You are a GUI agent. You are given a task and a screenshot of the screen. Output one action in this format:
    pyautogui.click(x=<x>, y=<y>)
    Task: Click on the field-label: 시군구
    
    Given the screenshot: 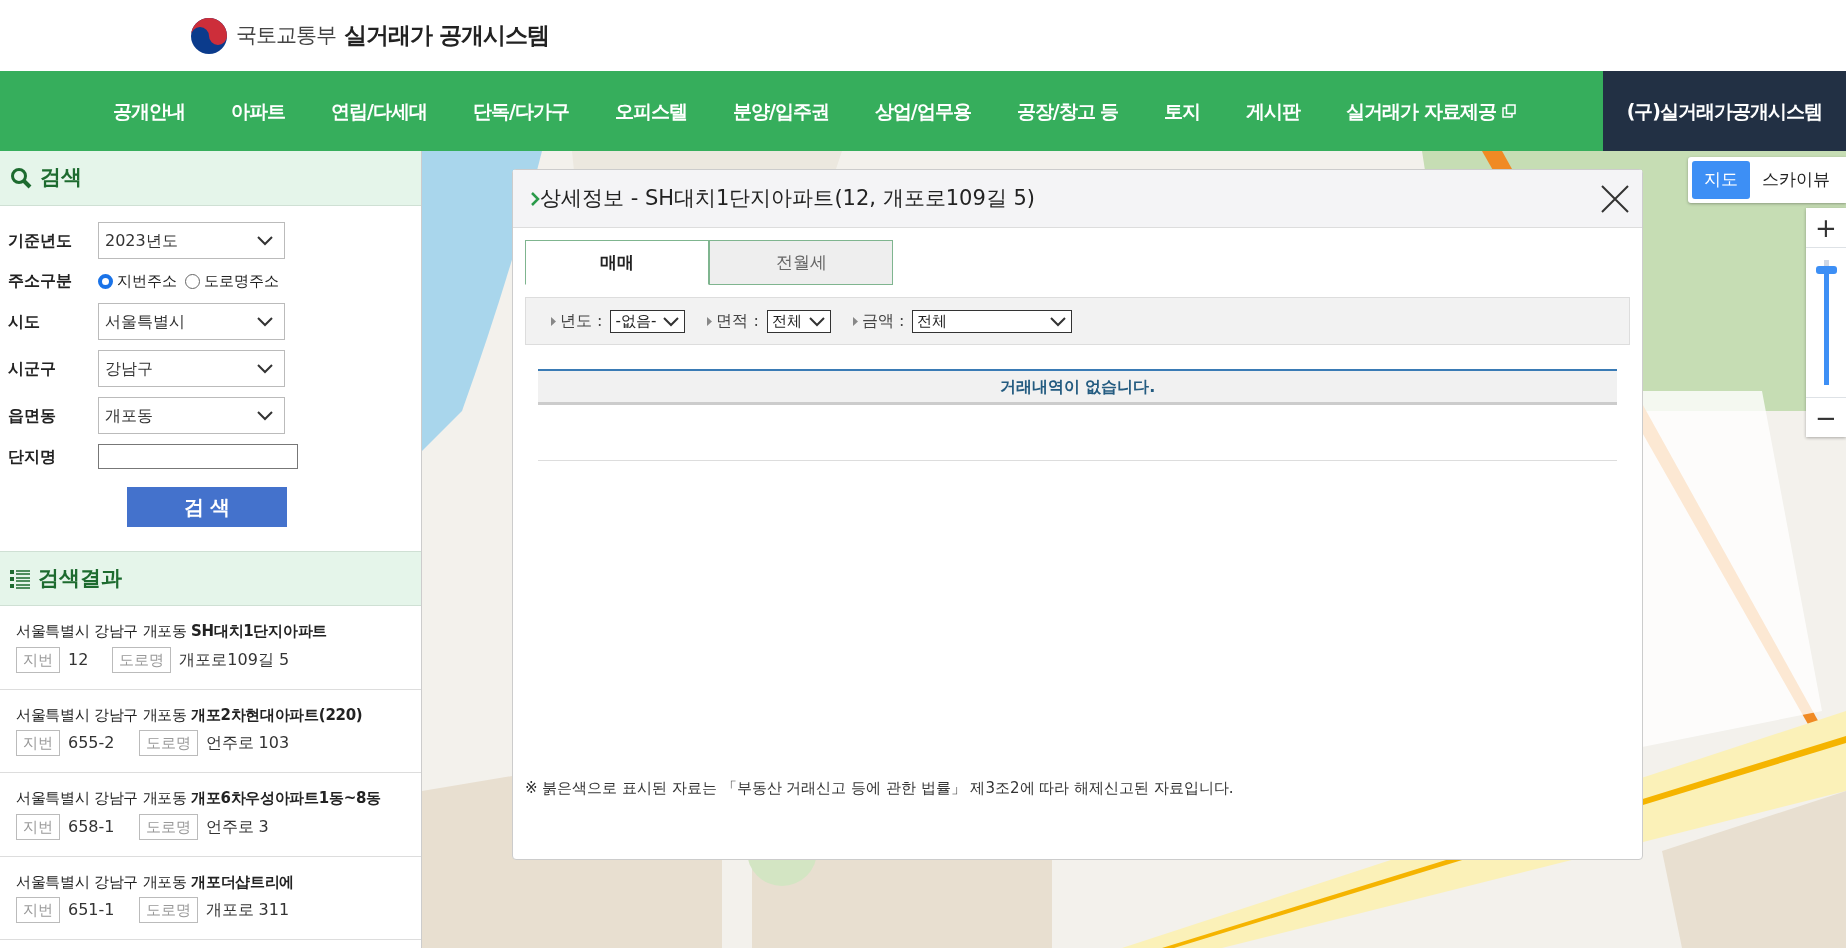 What is the action you would take?
    pyautogui.click(x=32, y=368)
    